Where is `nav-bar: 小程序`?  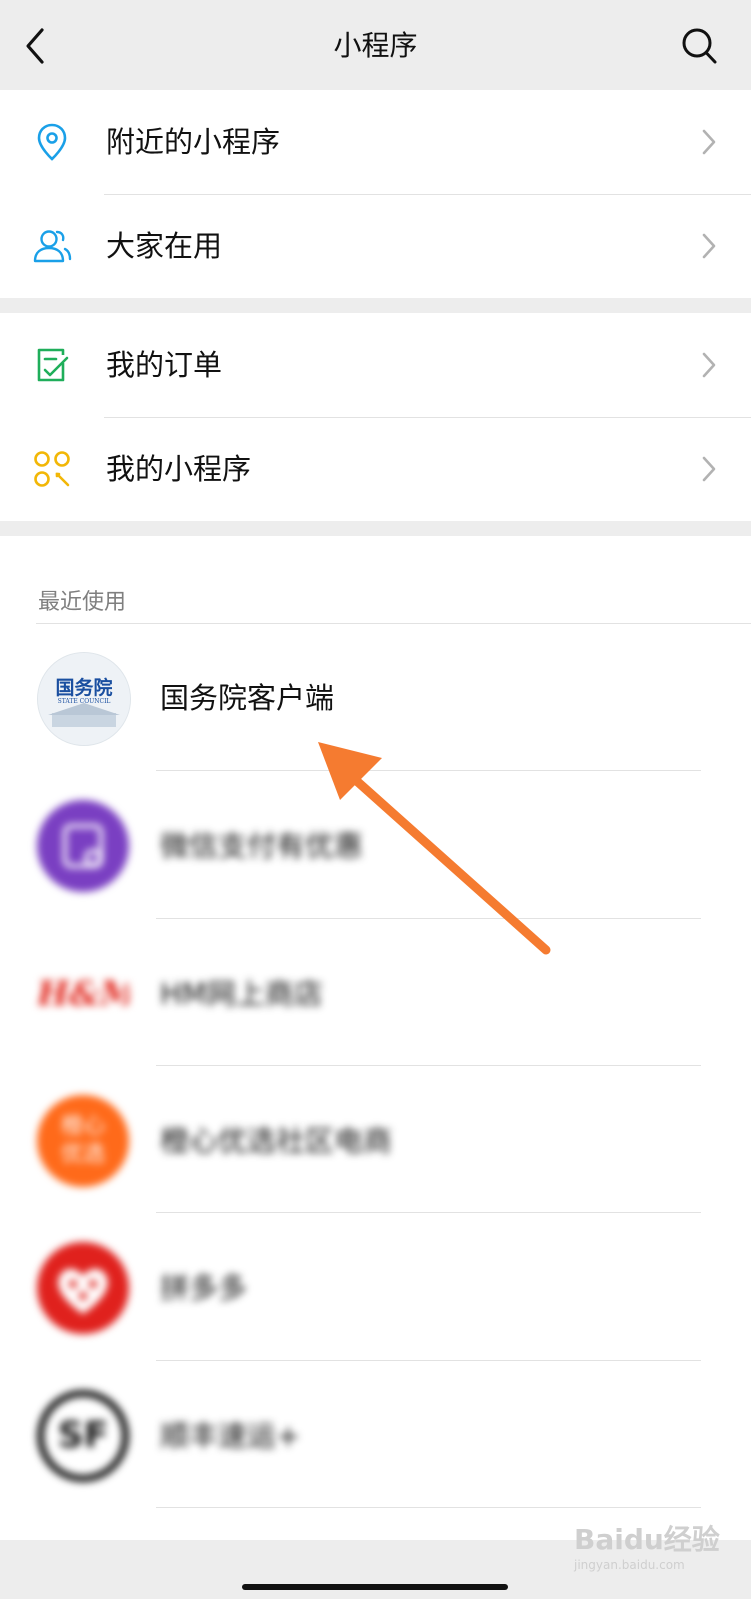
nav-bar: 小程序 is located at coordinates (375, 45).